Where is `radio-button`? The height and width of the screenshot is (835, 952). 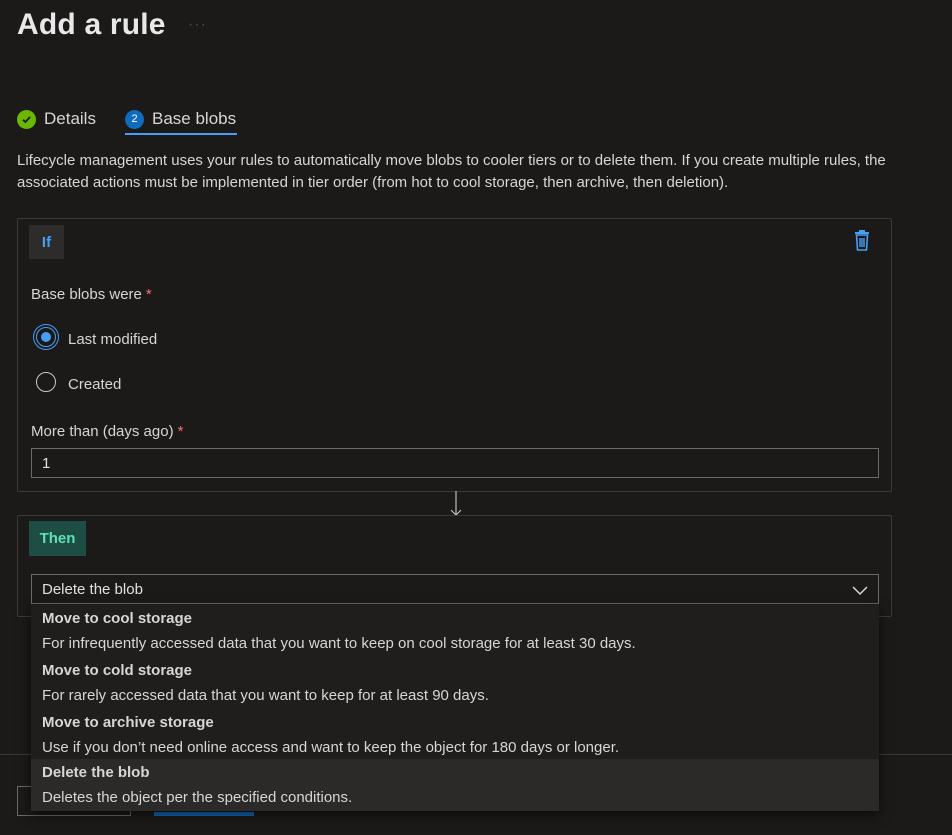
radio-button is located at coordinates (46, 382).